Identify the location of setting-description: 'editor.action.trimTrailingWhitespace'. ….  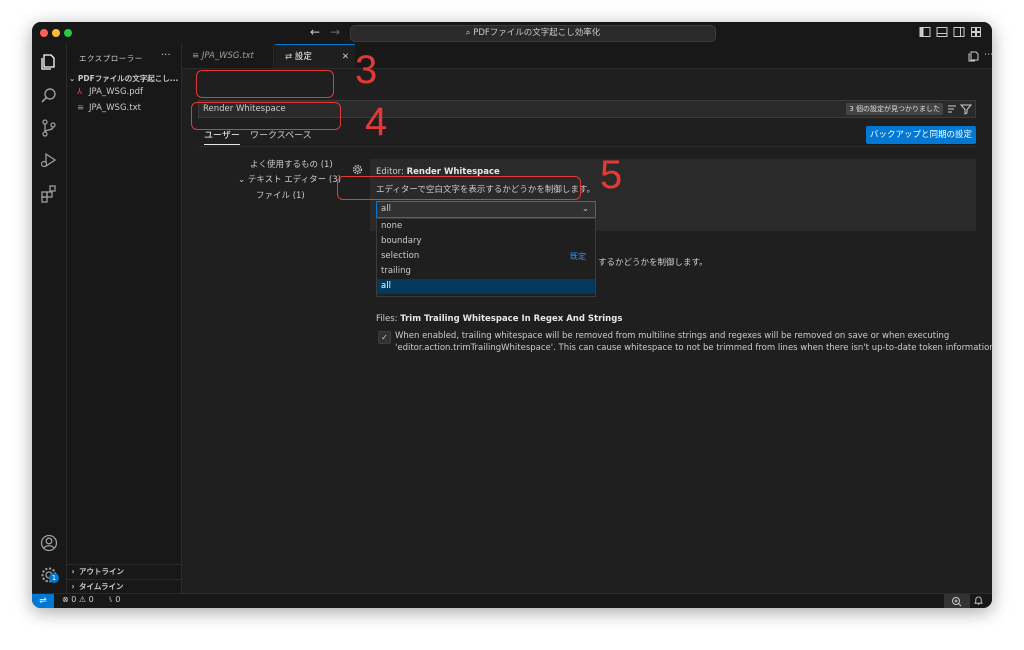
(693, 348).